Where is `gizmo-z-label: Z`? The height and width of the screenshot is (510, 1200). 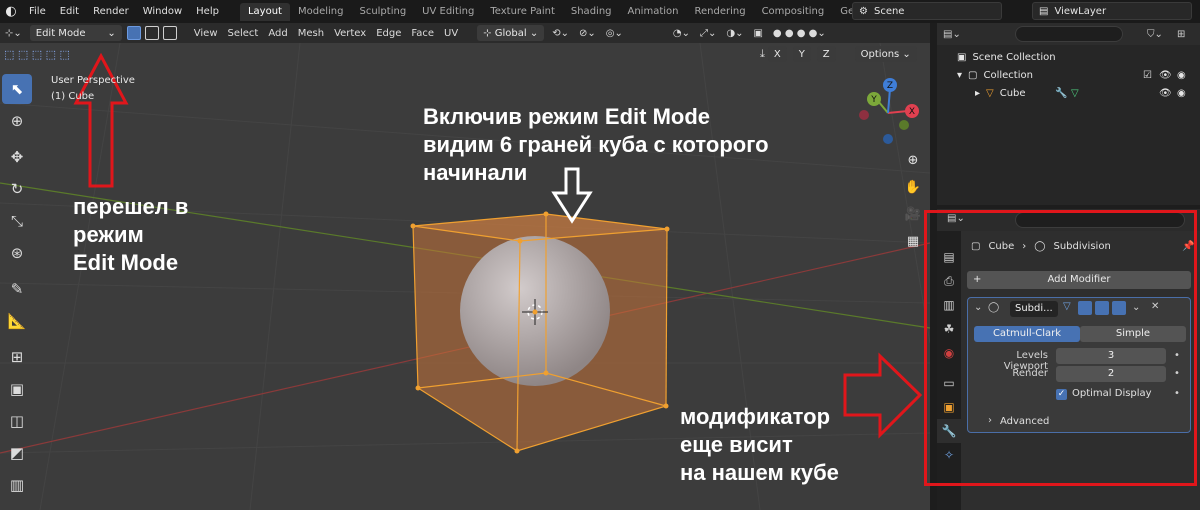 gizmo-z-label: Z is located at coordinates (890, 86).